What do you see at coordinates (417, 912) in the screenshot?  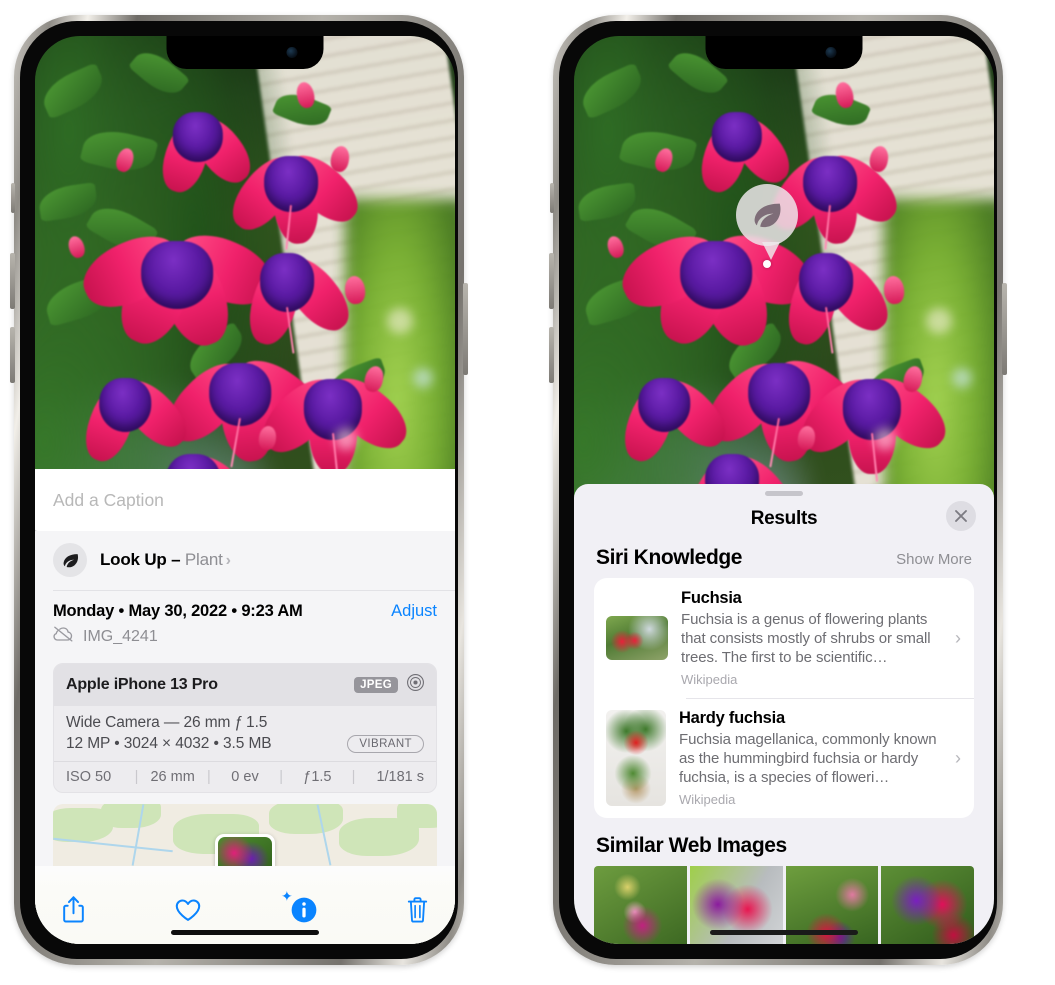 I see `trash-icon` at bounding box center [417, 912].